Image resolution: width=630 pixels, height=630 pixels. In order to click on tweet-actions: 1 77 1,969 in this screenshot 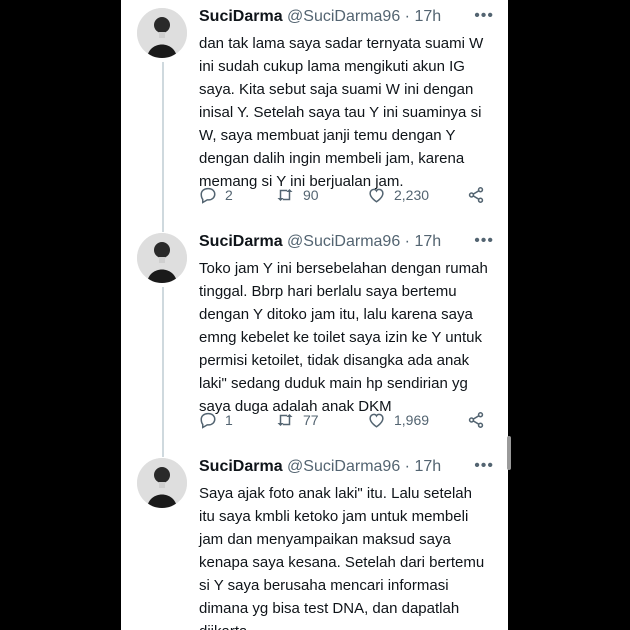, I will do `click(349, 423)`.